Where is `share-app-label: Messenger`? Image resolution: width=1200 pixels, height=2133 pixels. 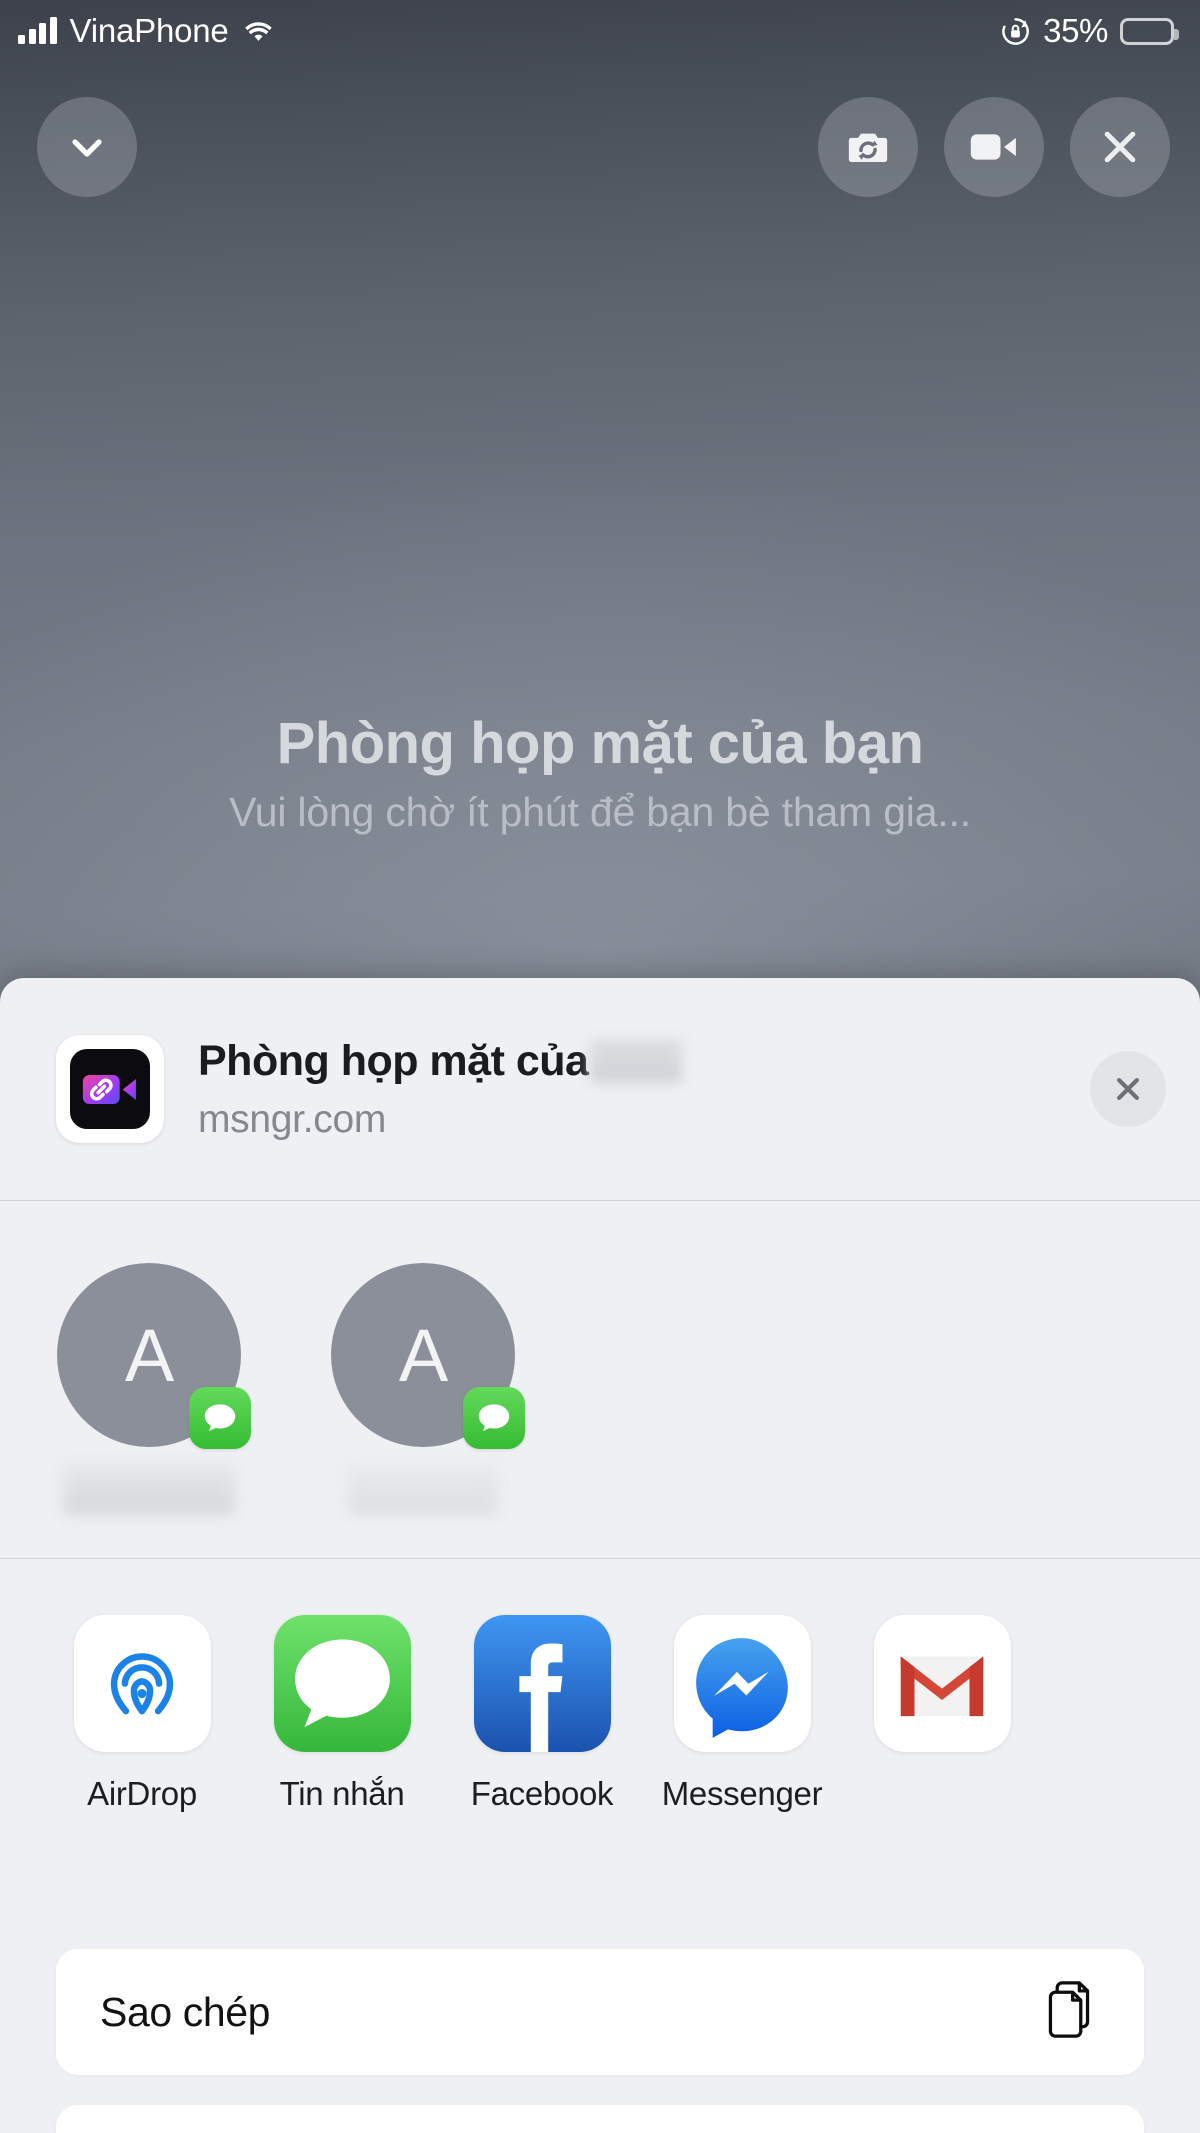
share-app-label: Messenger is located at coordinates (742, 1793).